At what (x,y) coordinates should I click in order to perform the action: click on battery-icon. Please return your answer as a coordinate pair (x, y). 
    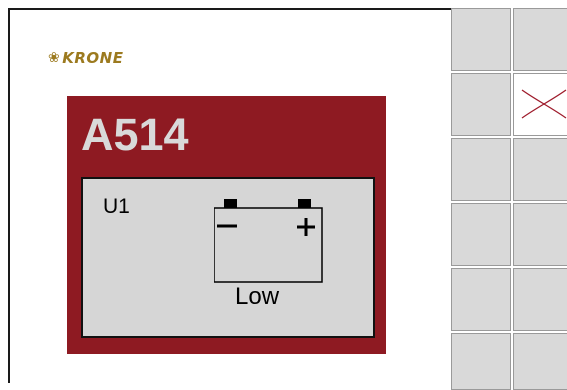
    Looking at the image, I should click on (268, 241).